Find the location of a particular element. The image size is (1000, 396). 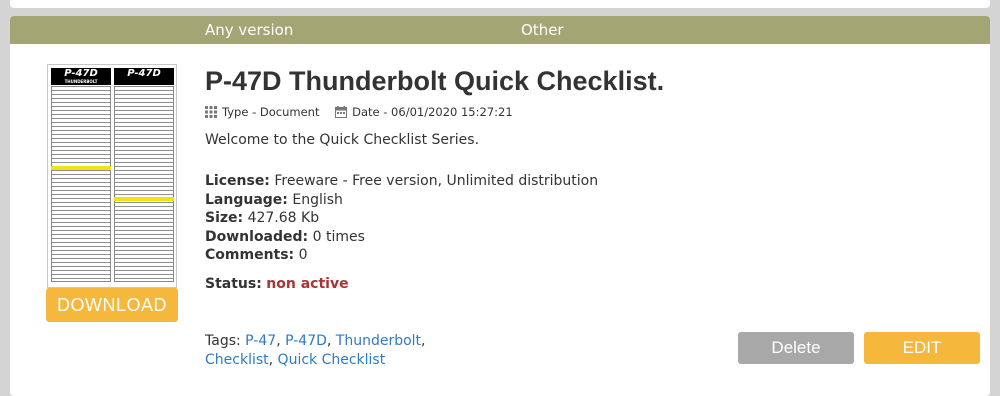

tags-label: Tags: is located at coordinates (223, 341).